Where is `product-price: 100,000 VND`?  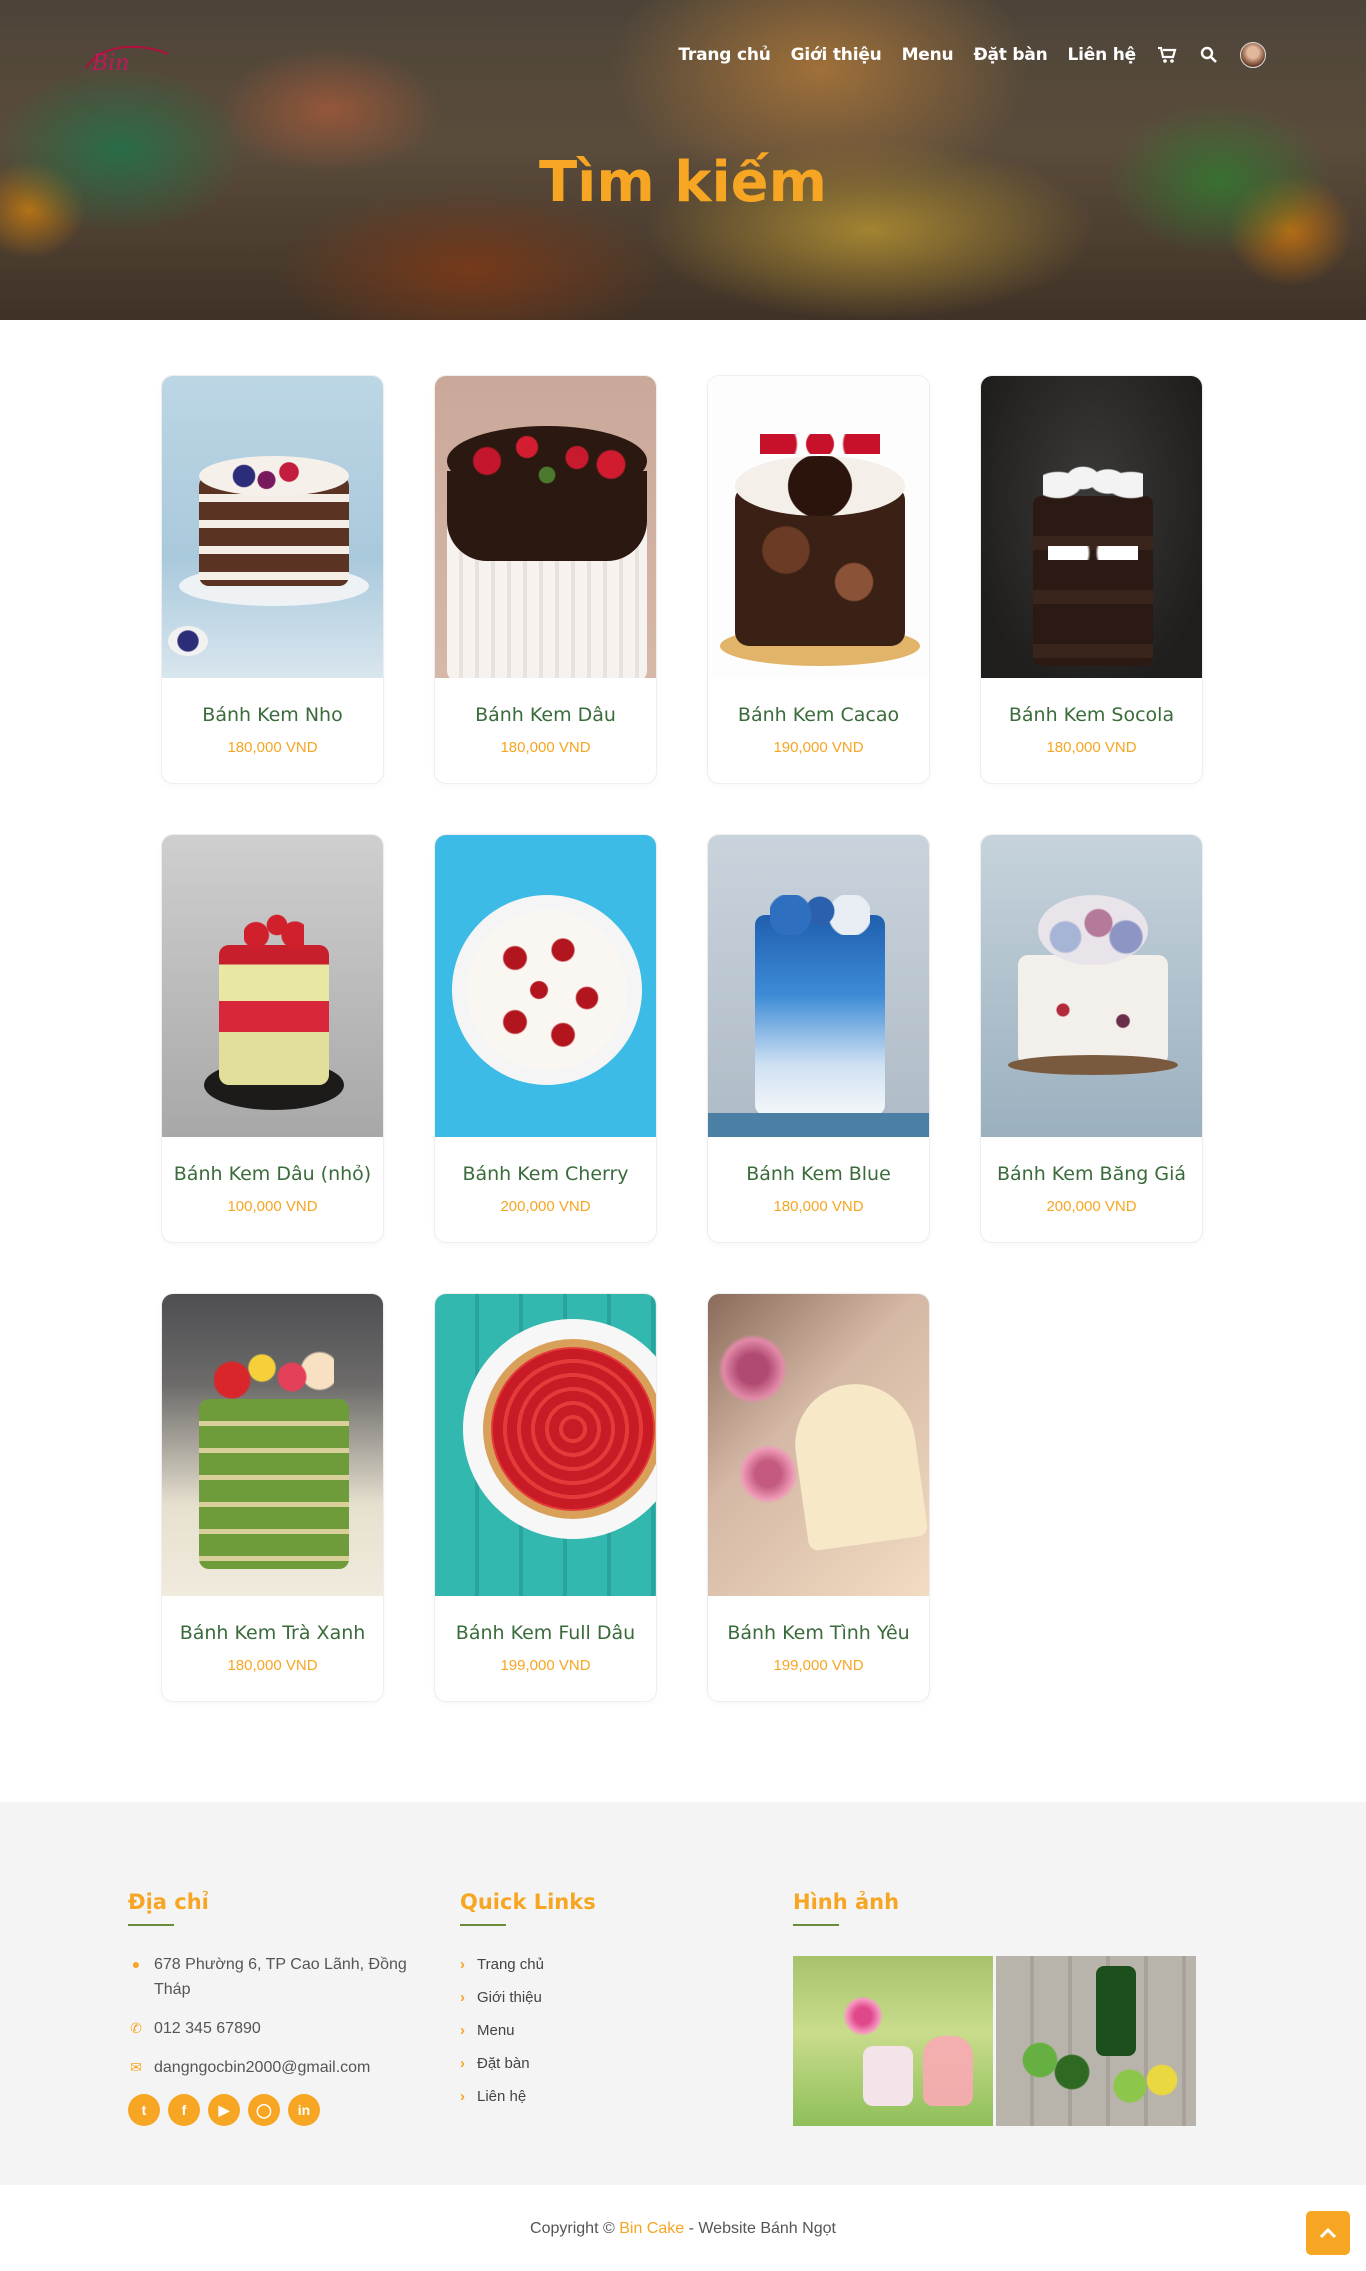
product-price: 100,000 VND is located at coordinates (272, 1206).